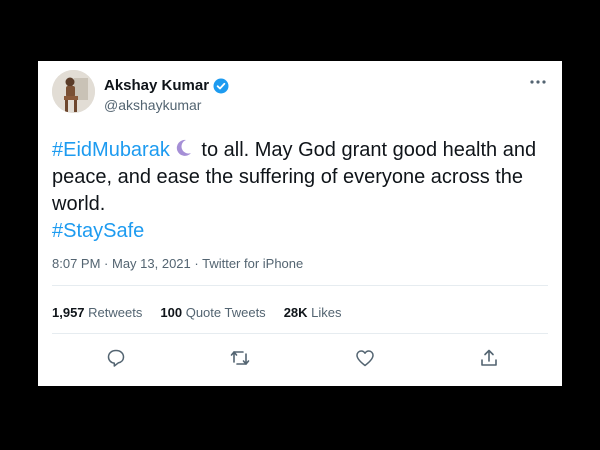 The image size is (600, 450). What do you see at coordinates (225, 312) in the screenshot?
I see `quote-tweets-label: Quote Tweets` at bounding box center [225, 312].